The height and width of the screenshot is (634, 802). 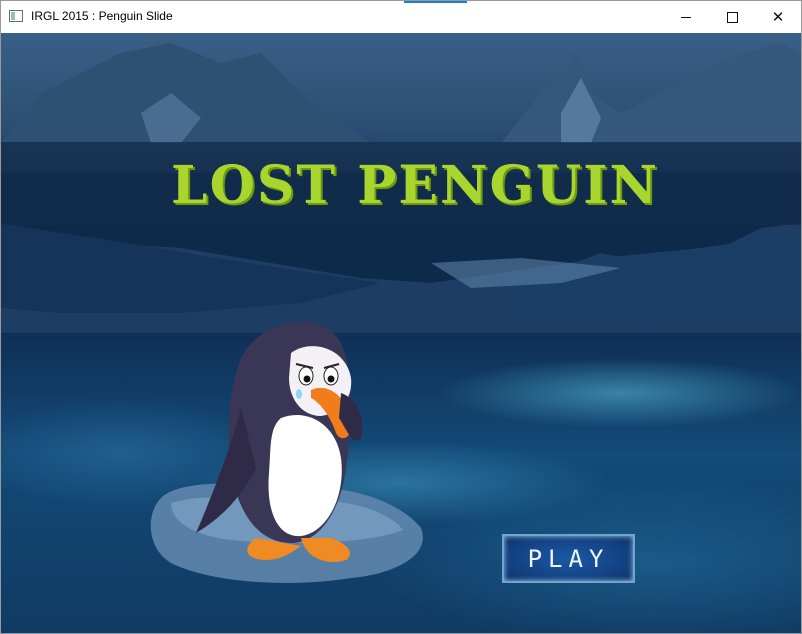 What do you see at coordinates (415, 185) in the screenshot?
I see `game-title: LOST PENGUIN` at bounding box center [415, 185].